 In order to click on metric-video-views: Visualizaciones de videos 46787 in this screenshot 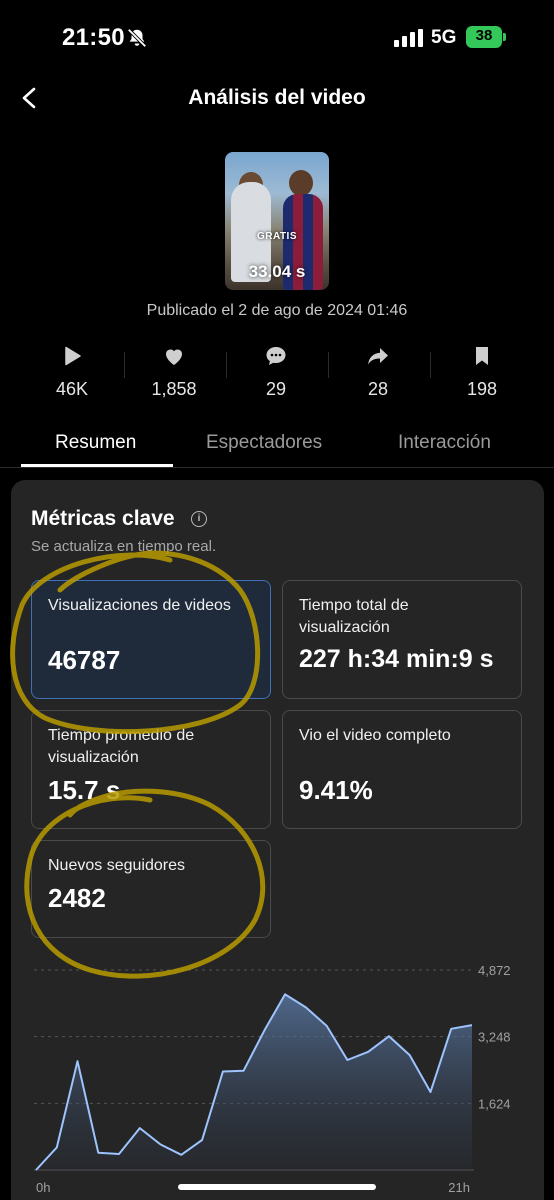, I will do `click(151, 639)`.